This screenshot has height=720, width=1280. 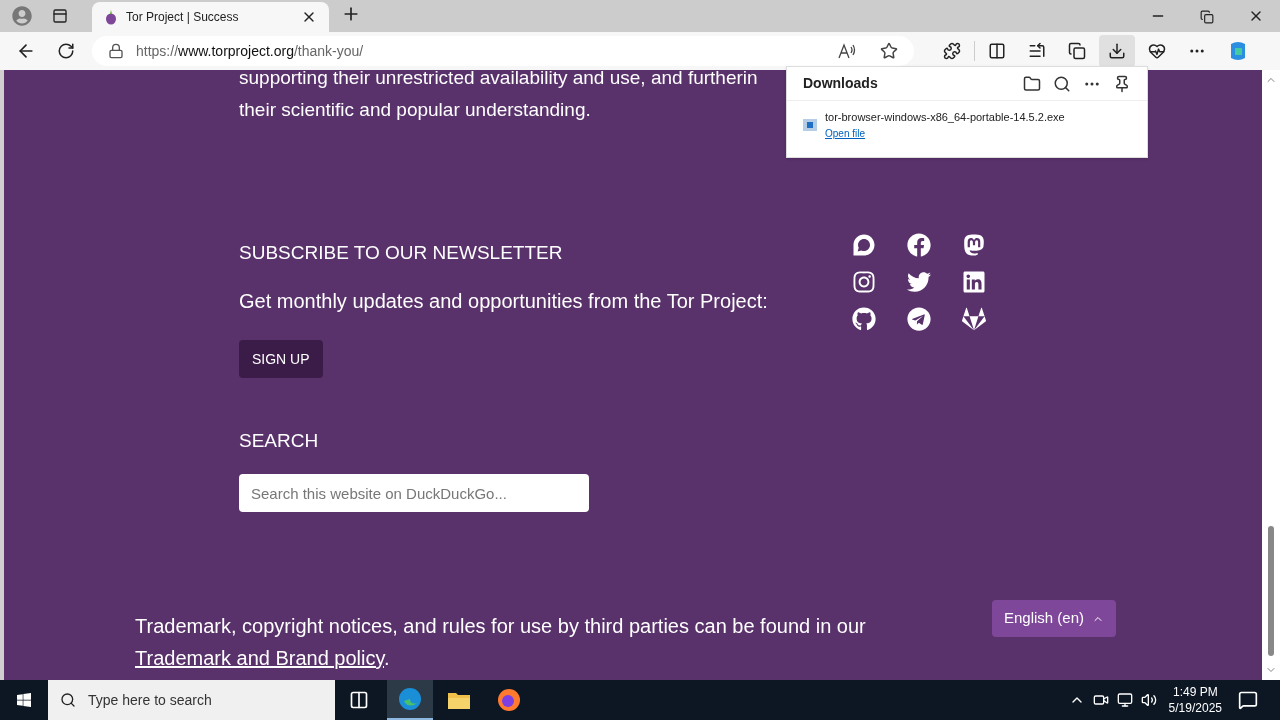 I want to click on notifications-icon, so click(x=1248, y=700).